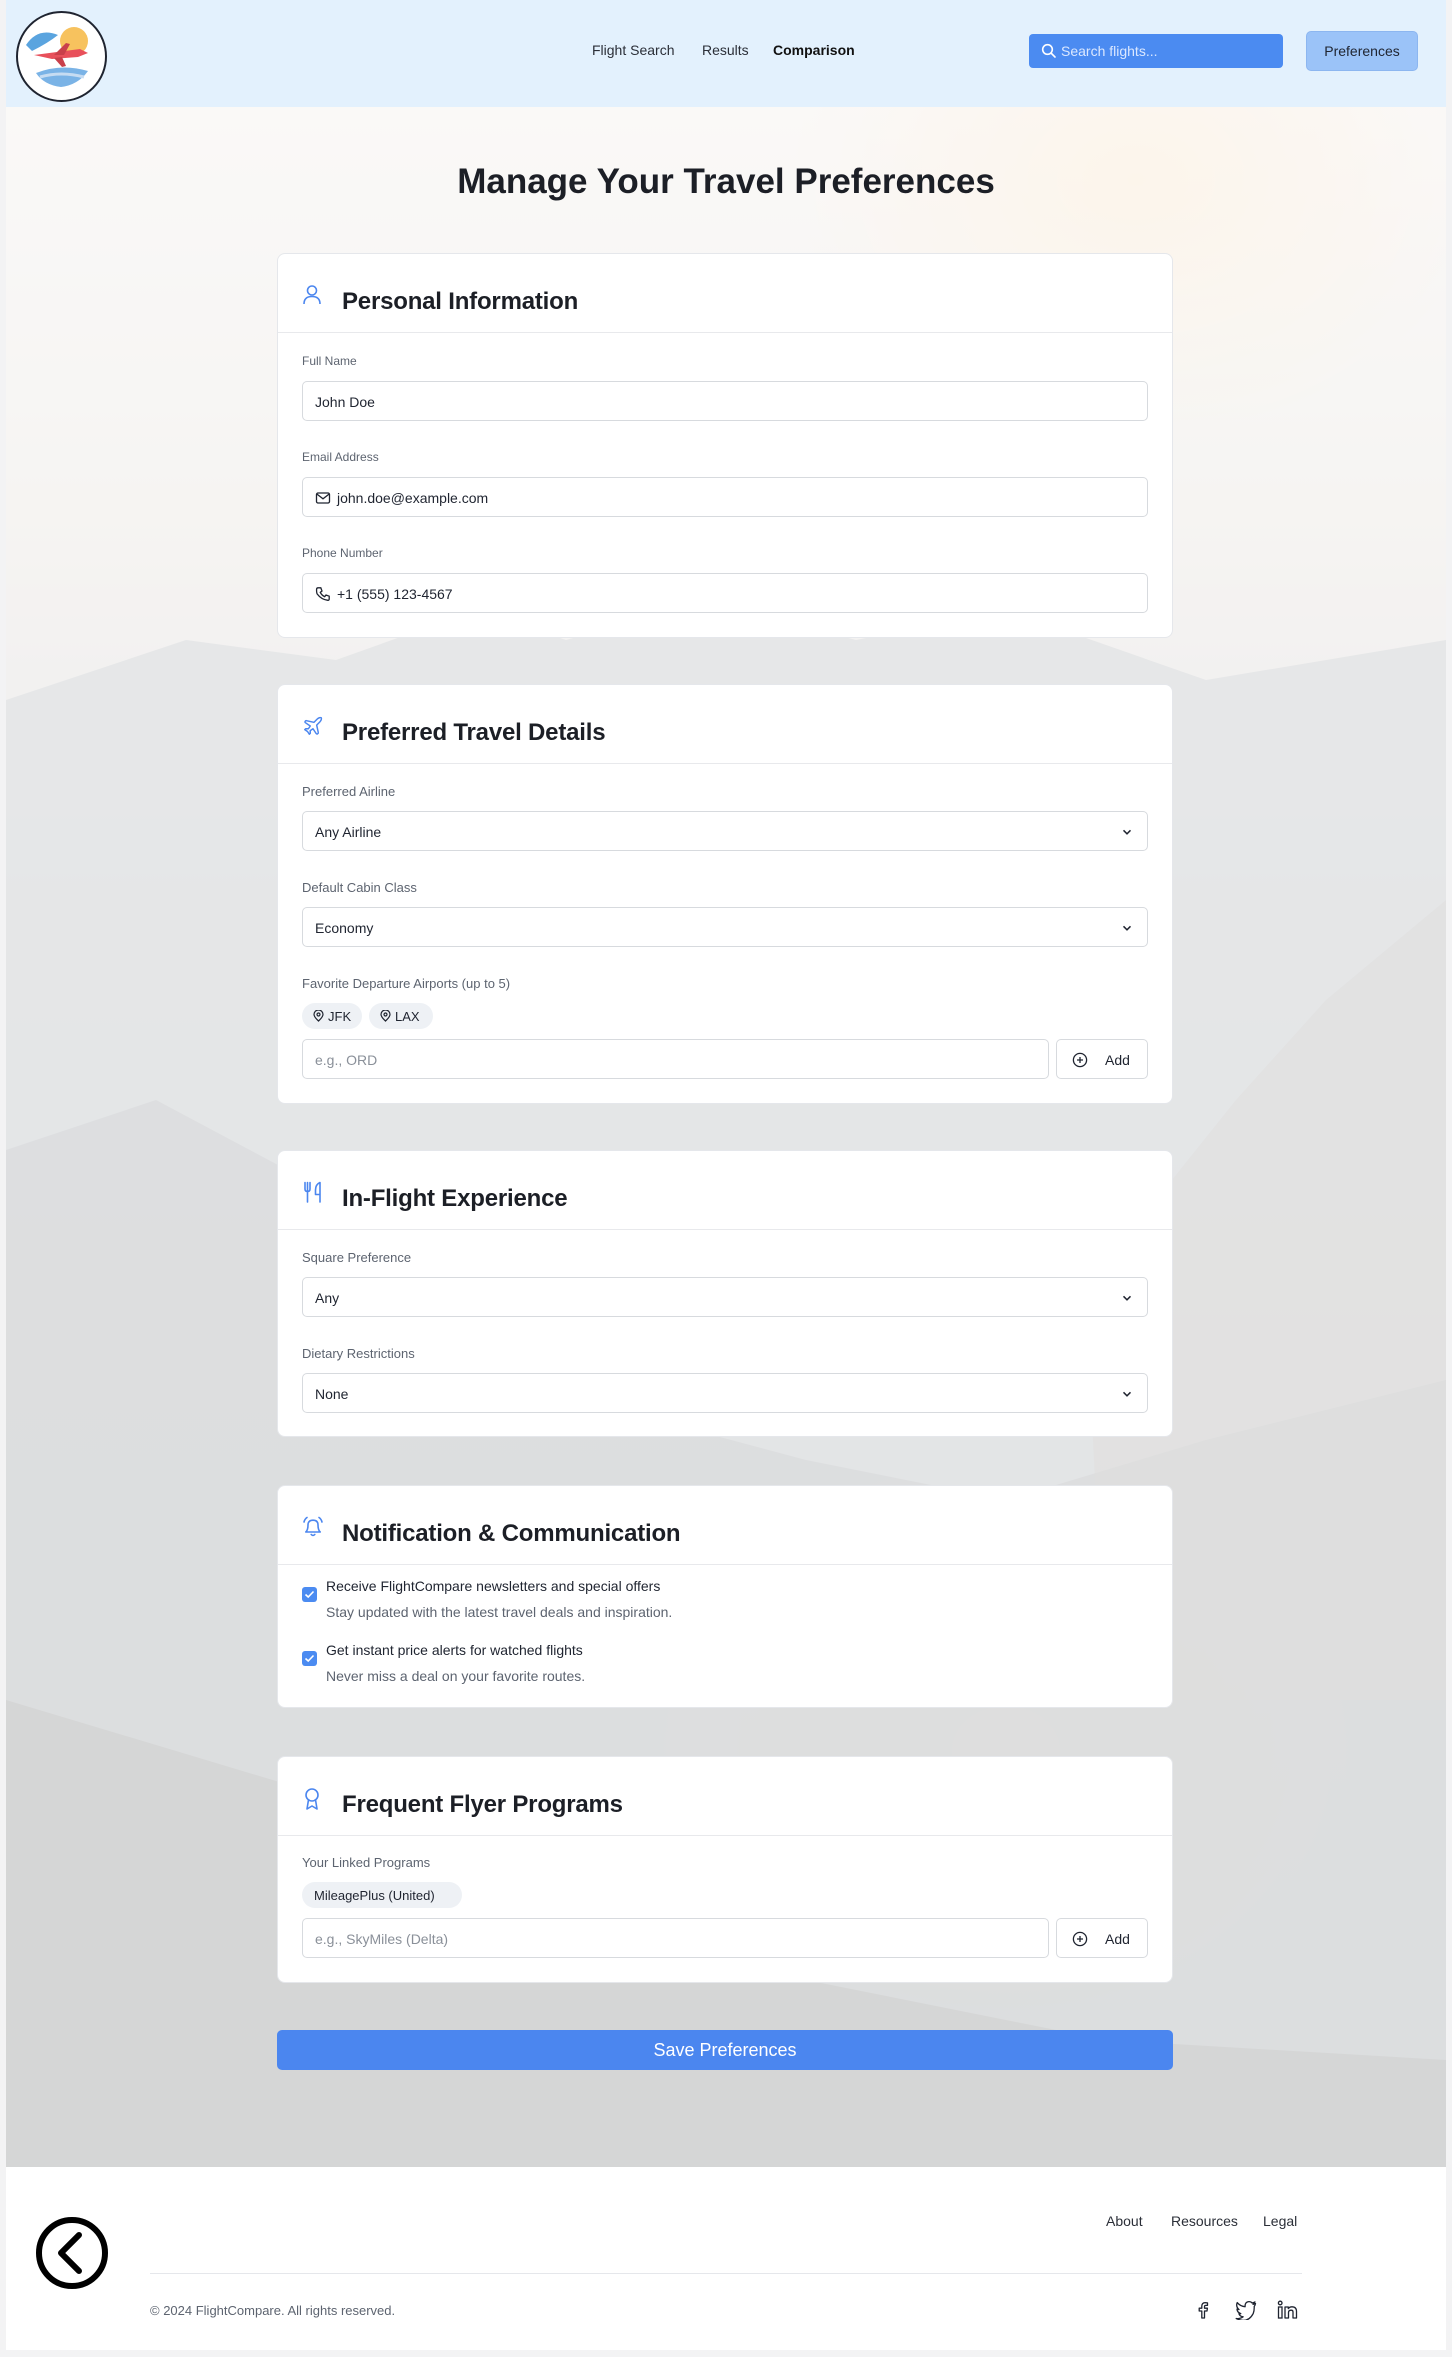 The height and width of the screenshot is (2357, 1452). Describe the element at coordinates (725, 1297) in the screenshot. I see `square-select: Any` at that location.